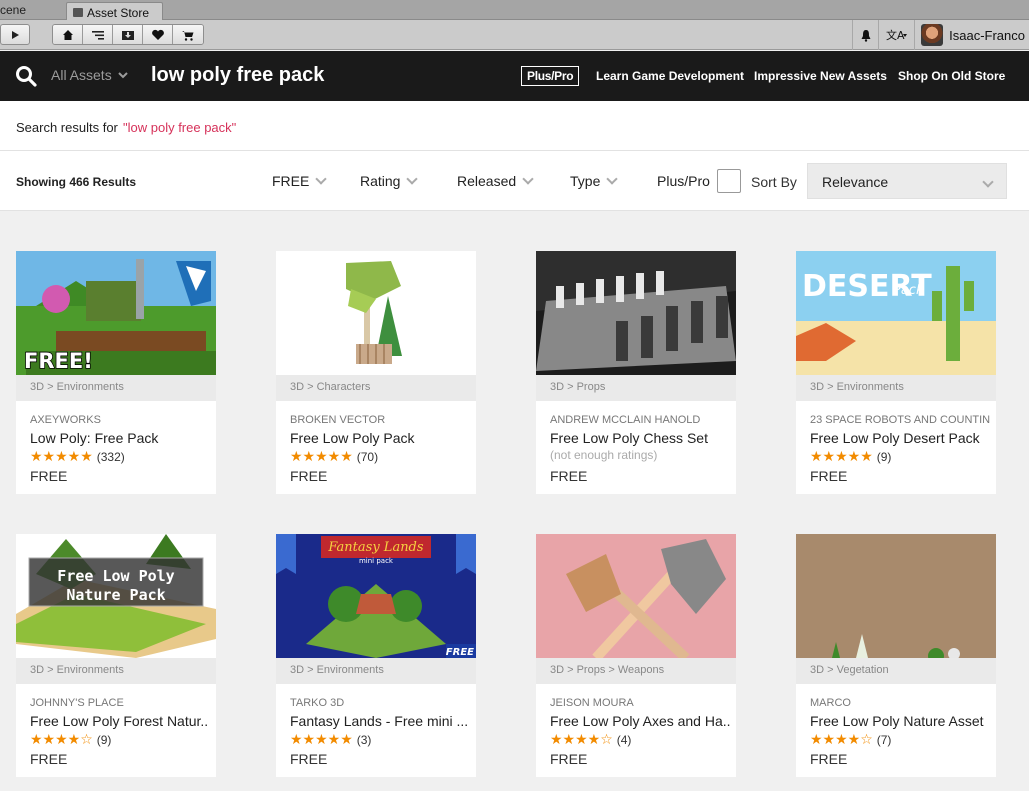  Describe the element at coordinates (636, 671) in the screenshot. I see `asset-category: 3D > Props > Weapons` at that location.